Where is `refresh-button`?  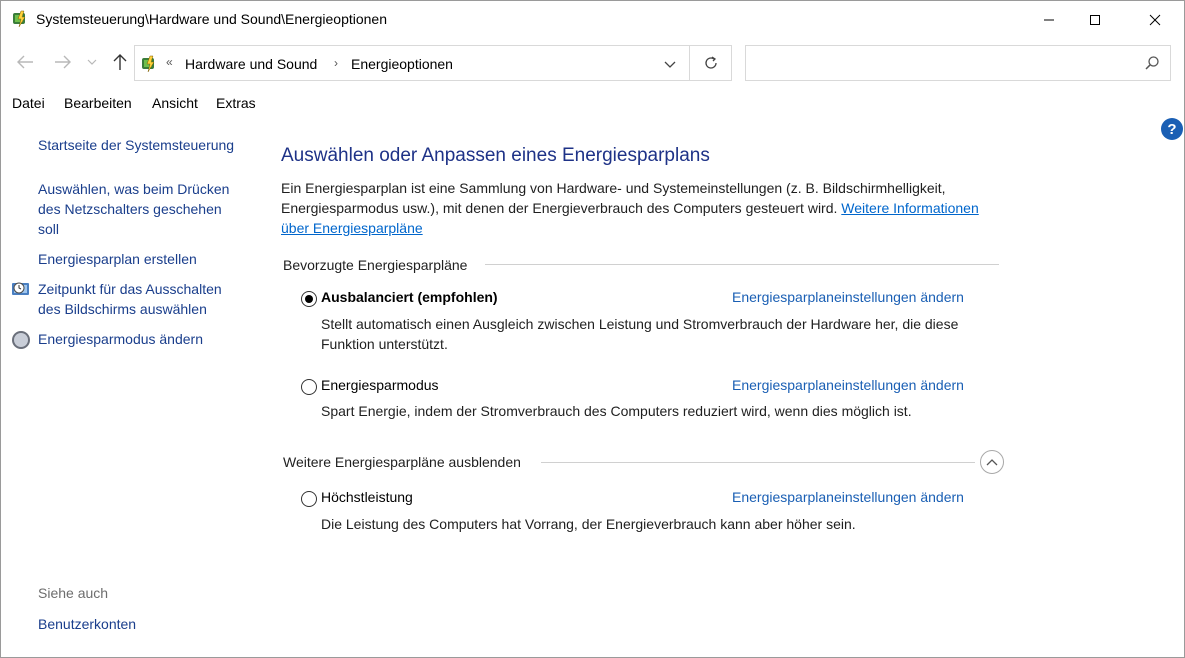
refresh-button is located at coordinates (711, 63).